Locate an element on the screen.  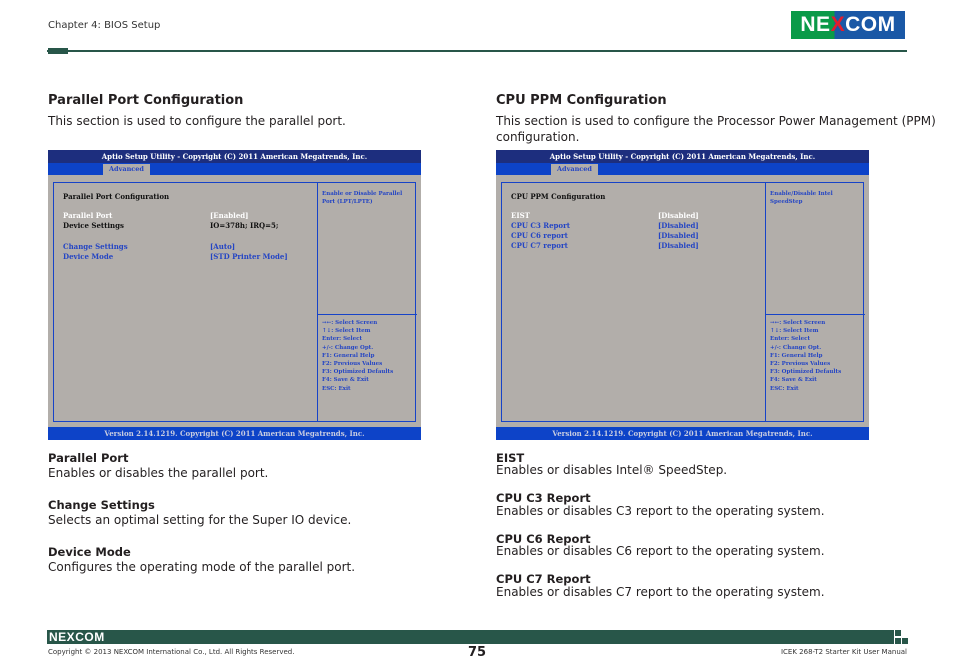
bios-row-cpu-c6: CPU C6 report [Disabled] is located at coordinates (636, 236).